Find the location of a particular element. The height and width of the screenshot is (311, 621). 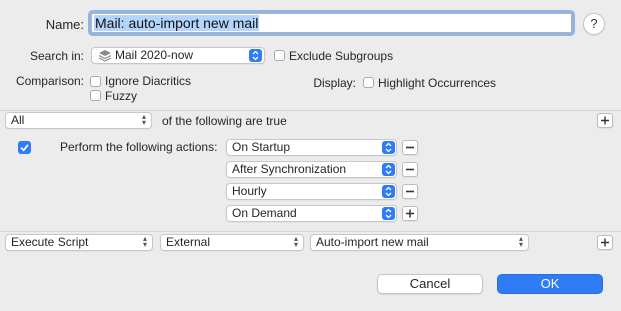

name-field: Mail: auto-import new mail is located at coordinates (331, 23).